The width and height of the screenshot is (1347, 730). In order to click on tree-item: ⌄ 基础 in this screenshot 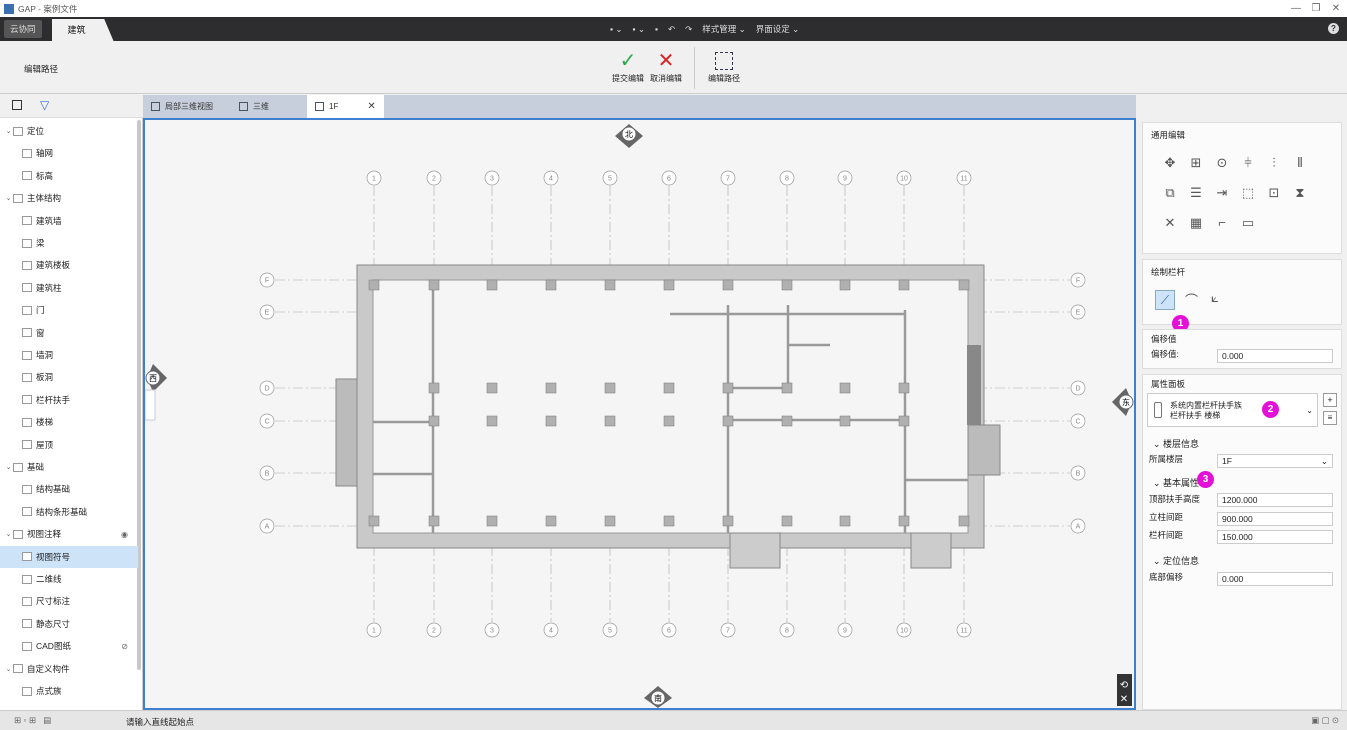, I will do `click(69, 467)`.